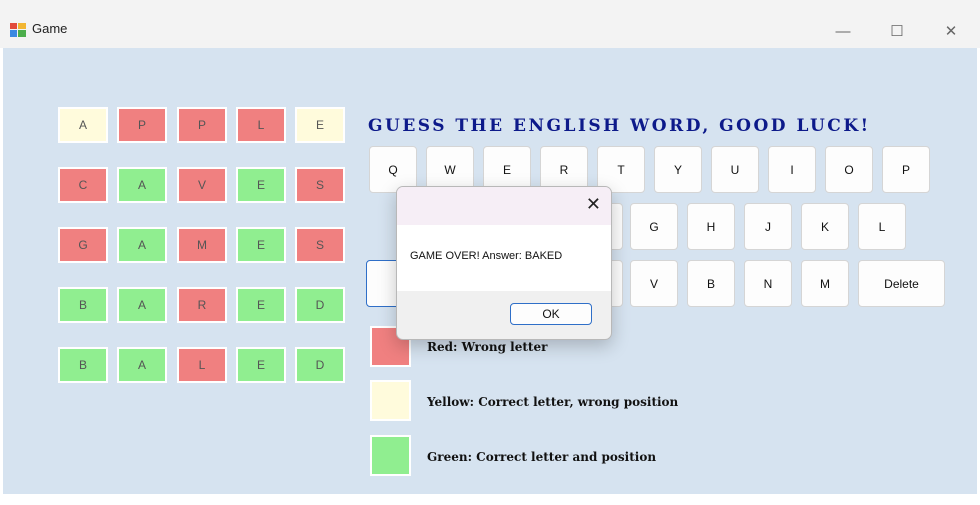 This screenshot has width=980, height=505. I want to click on legend-label-green: Green: Correct letter and position, so click(542, 457).